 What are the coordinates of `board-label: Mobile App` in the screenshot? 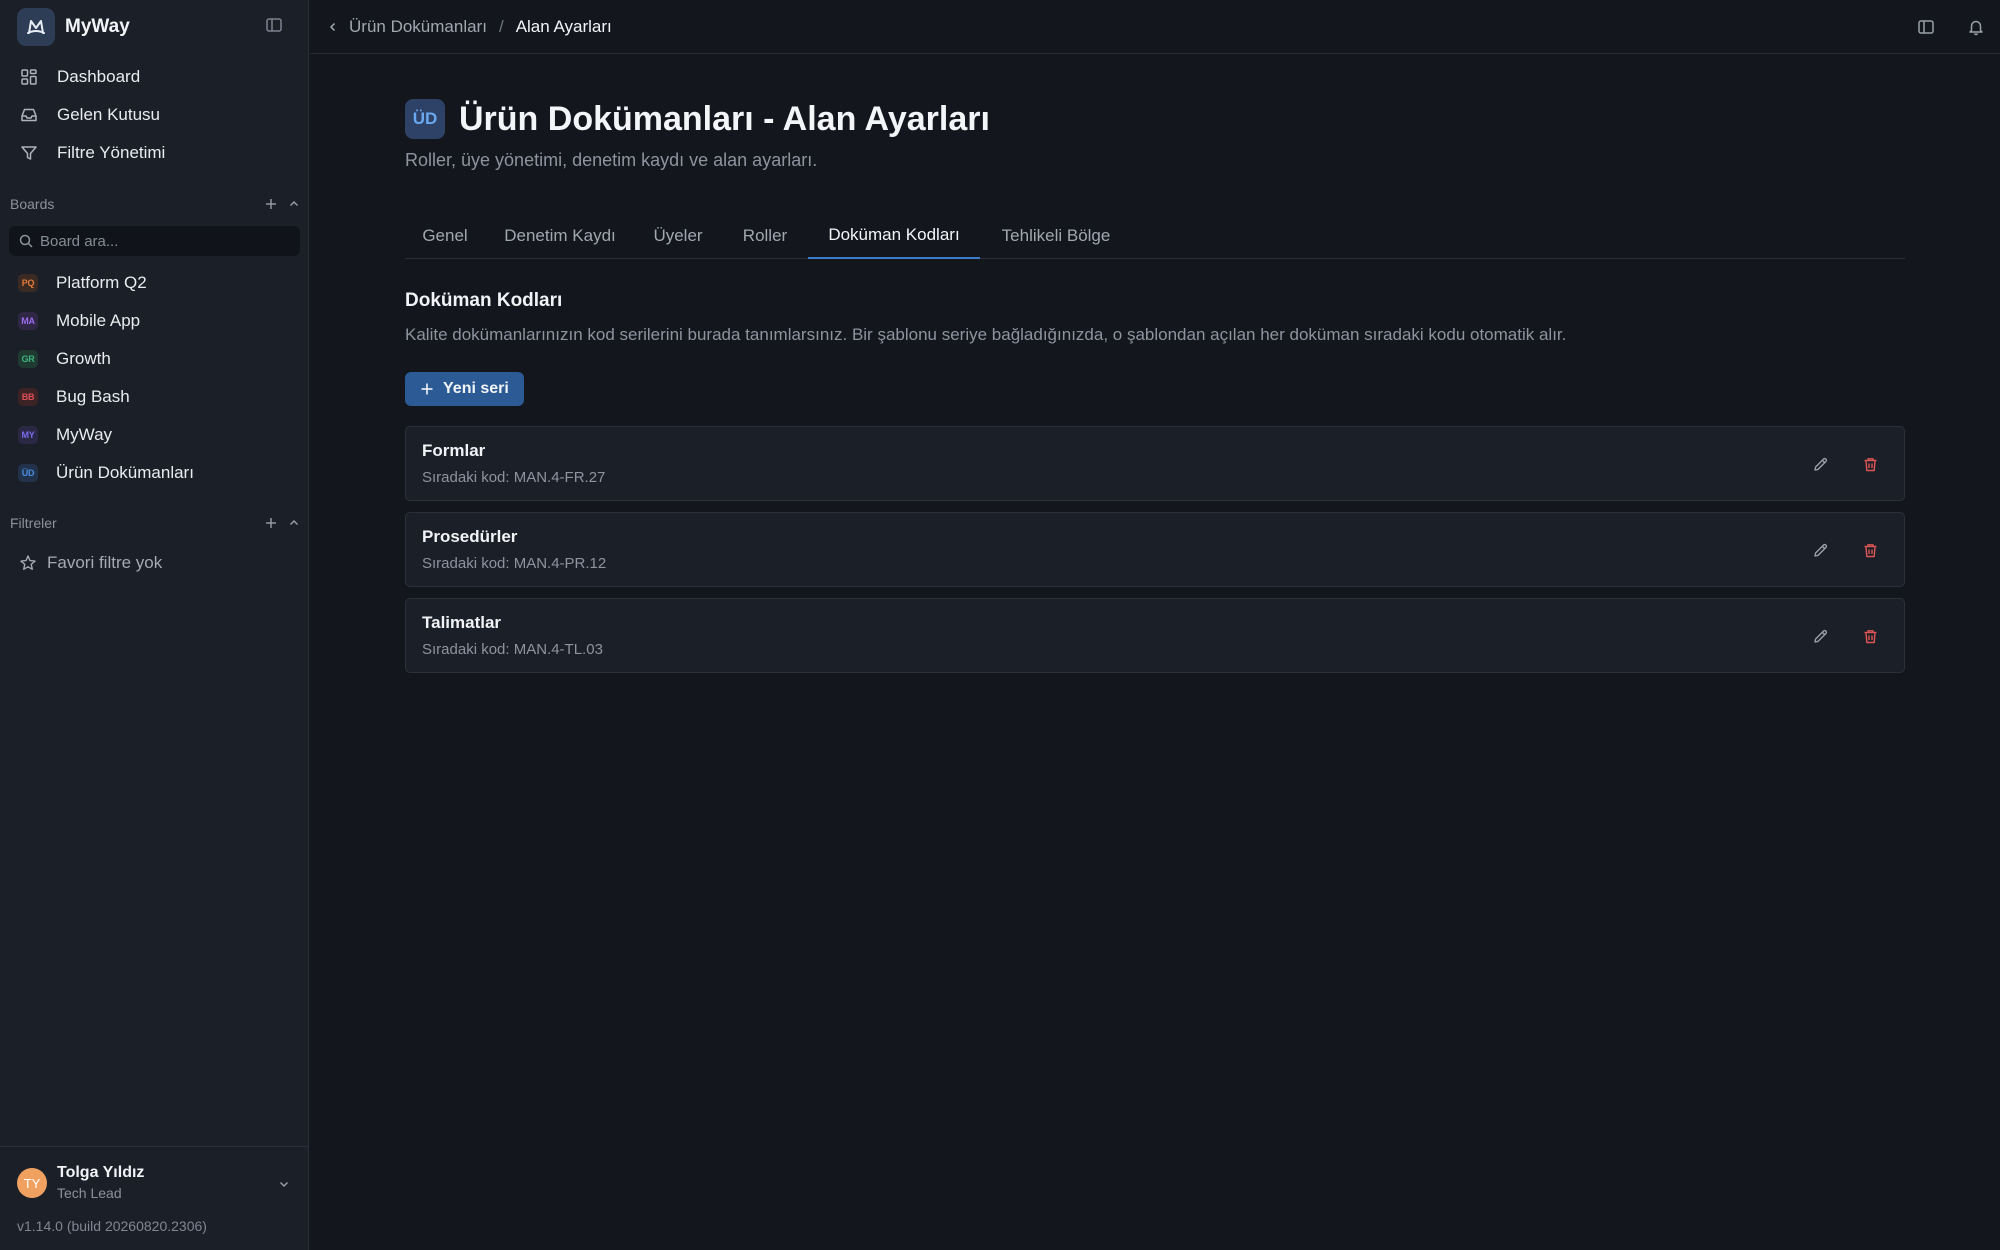 It's located at (98, 320).